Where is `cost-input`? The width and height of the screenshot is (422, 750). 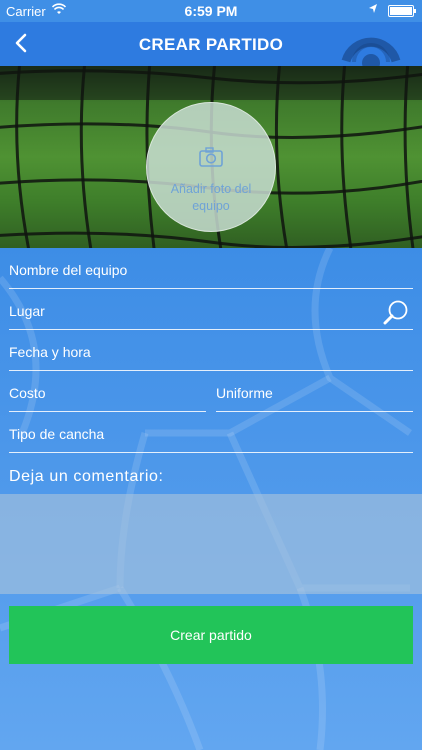 cost-input is located at coordinates (107, 393).